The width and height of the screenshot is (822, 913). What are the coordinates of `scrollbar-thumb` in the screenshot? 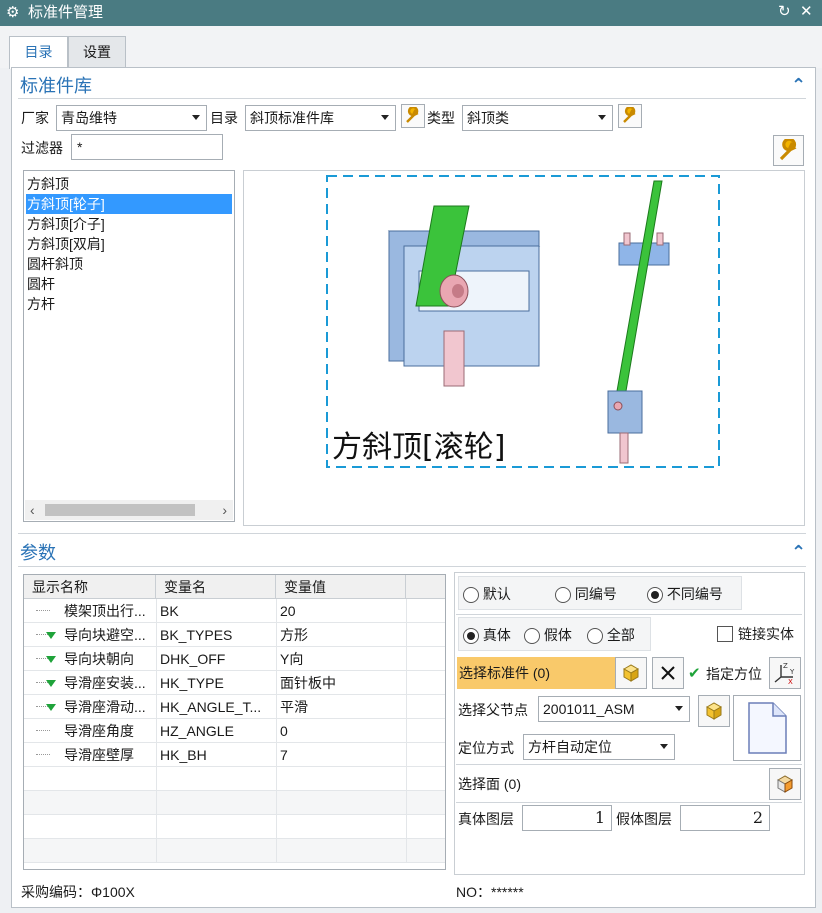 It's located at (120, 510).